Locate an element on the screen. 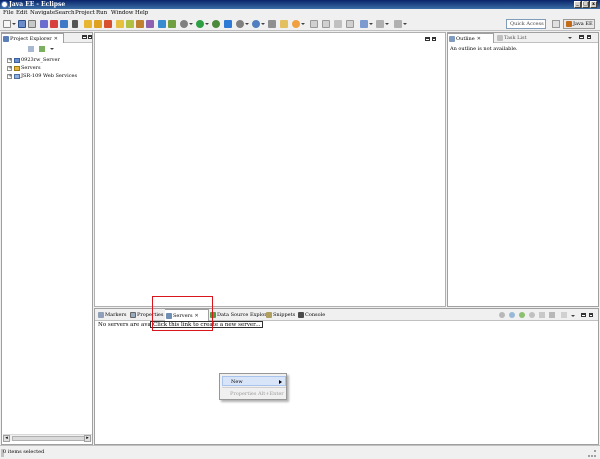 The image size is (600, 459). server-stop-icon is located at coordinates (54, 24).